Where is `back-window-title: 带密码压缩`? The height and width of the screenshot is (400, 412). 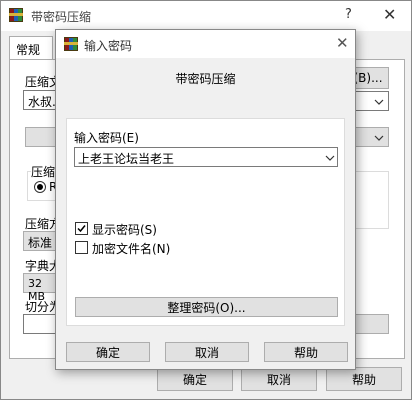 back-window-title: 带密码压缩 is located at coordinates (61, 17).